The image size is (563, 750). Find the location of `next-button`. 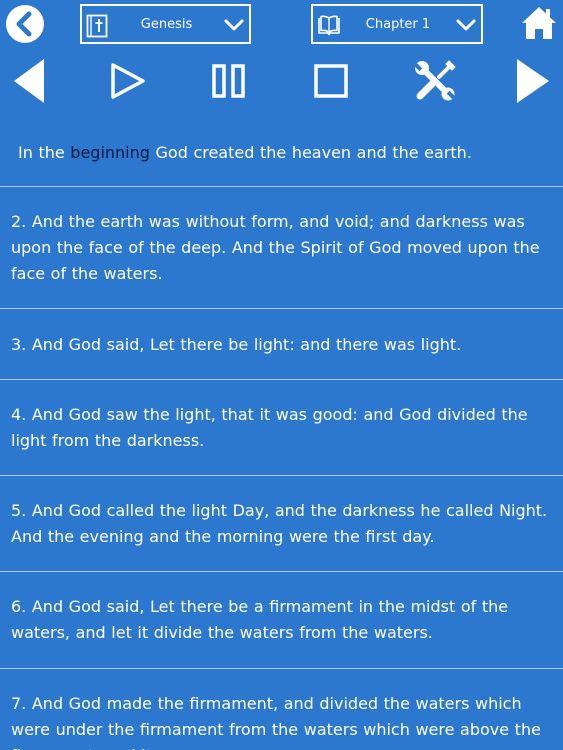

next-button is located at coordinates (533, 83).